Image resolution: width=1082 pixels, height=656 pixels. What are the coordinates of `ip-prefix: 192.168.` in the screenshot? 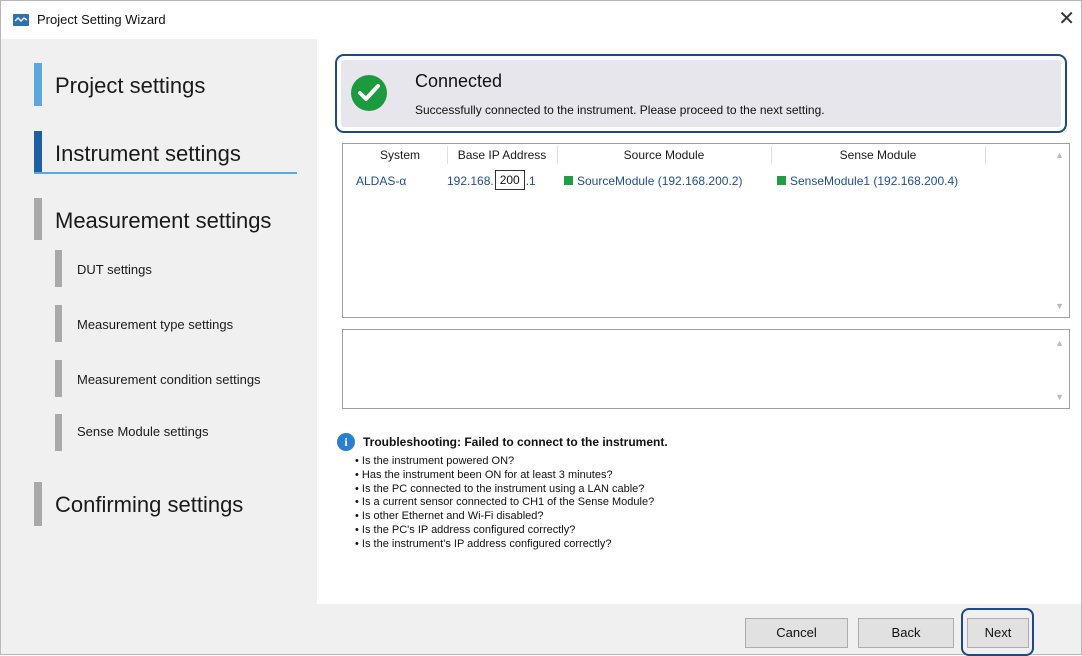 It's located at (470, 181).